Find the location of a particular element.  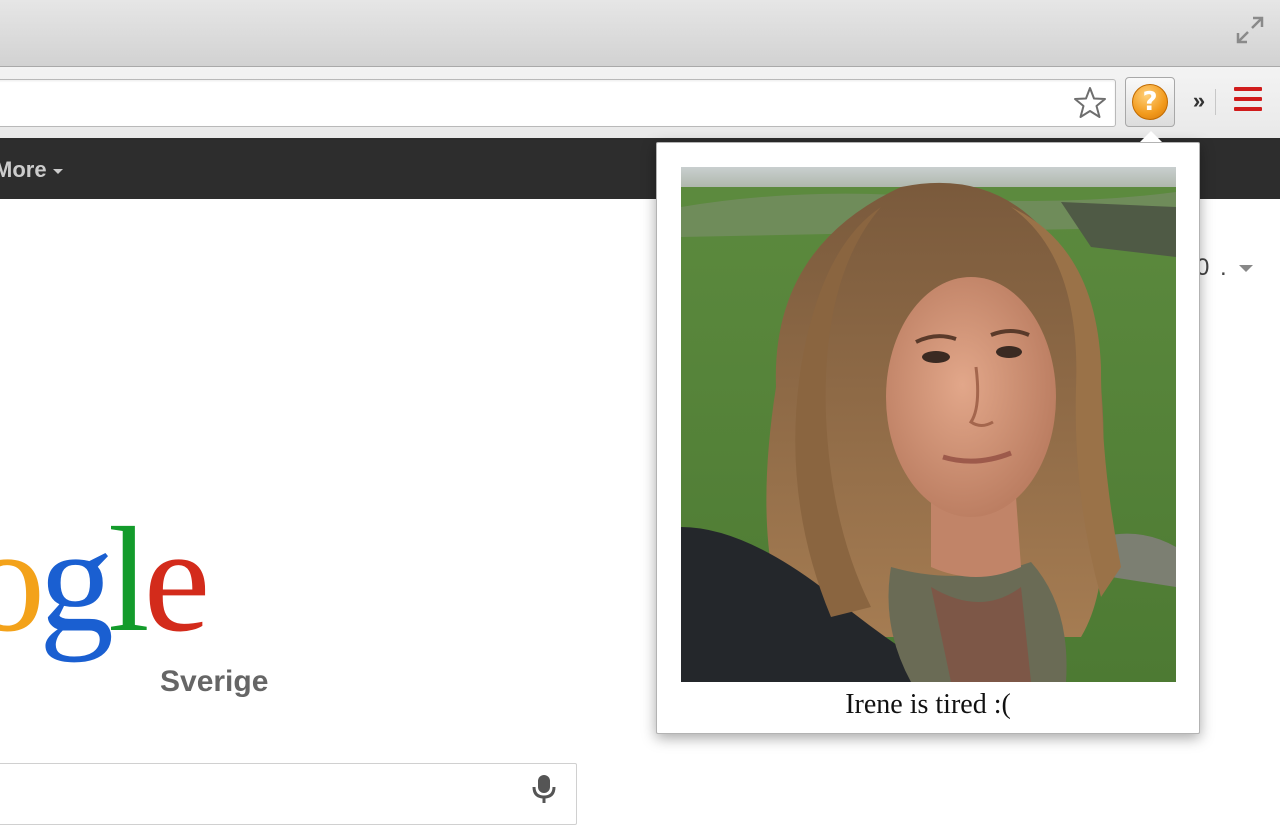

logo-letter-g: g is located at coordinates (76, 580).